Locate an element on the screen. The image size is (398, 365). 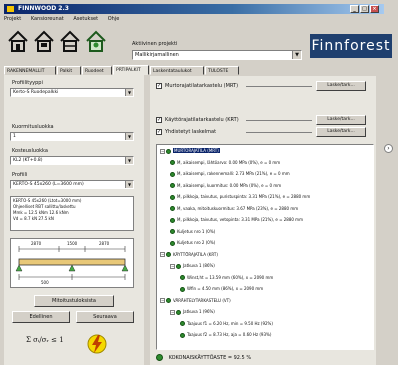
close-button: × is located at coordinates (374, 9).